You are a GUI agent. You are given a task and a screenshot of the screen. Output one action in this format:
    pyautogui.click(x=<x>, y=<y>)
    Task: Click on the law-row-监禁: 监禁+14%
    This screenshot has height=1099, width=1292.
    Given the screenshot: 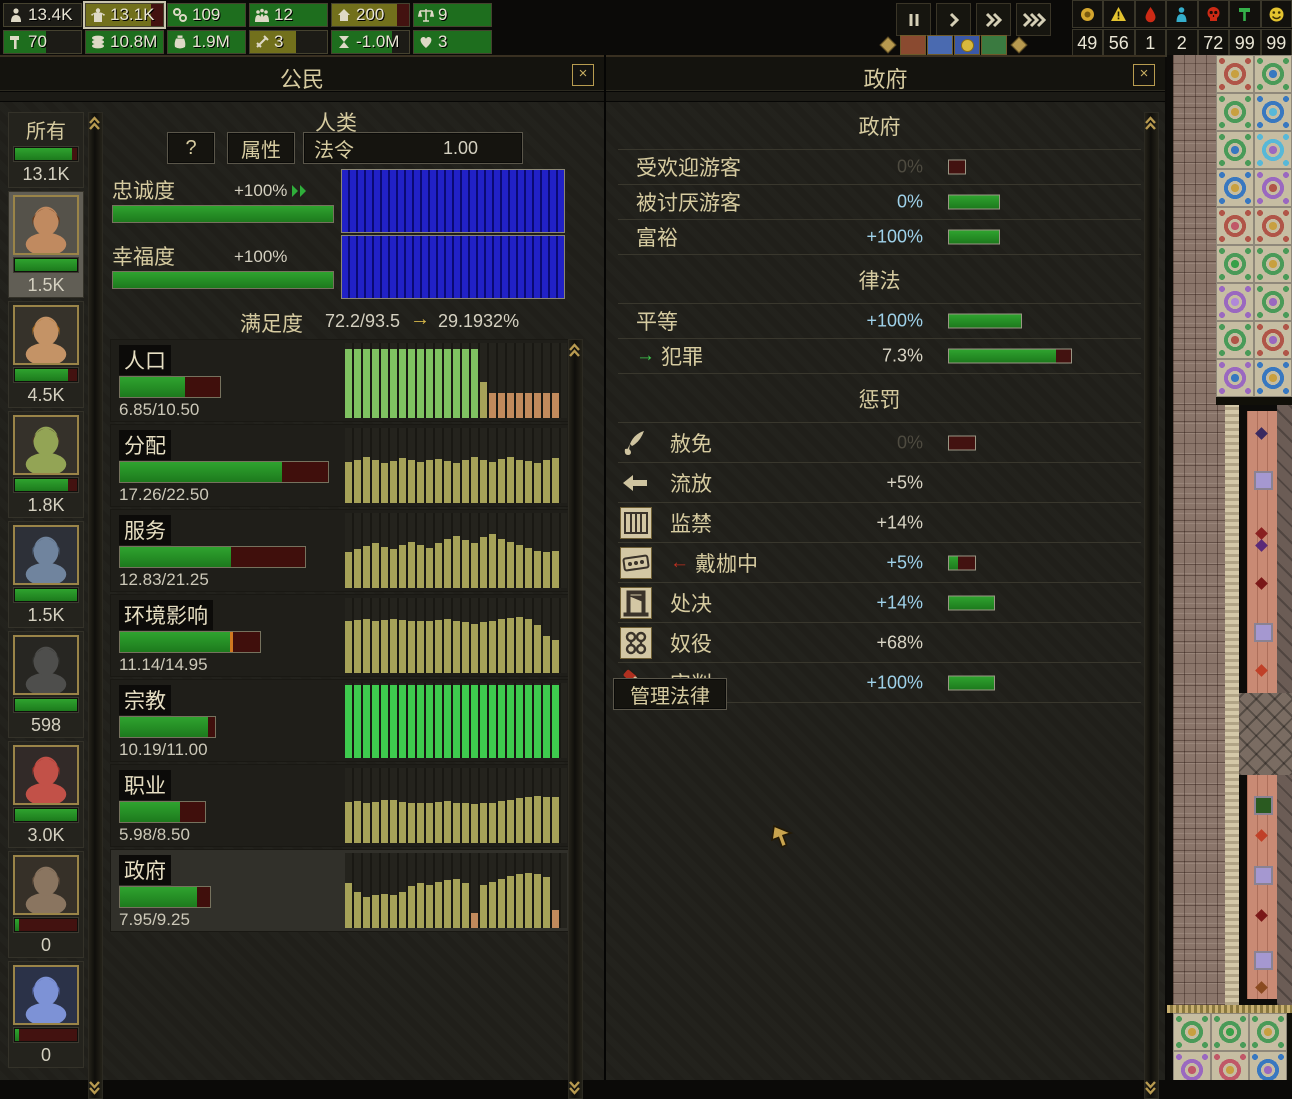 What is the action you would take?
    pyautogui.click(x=879, y=522)
    